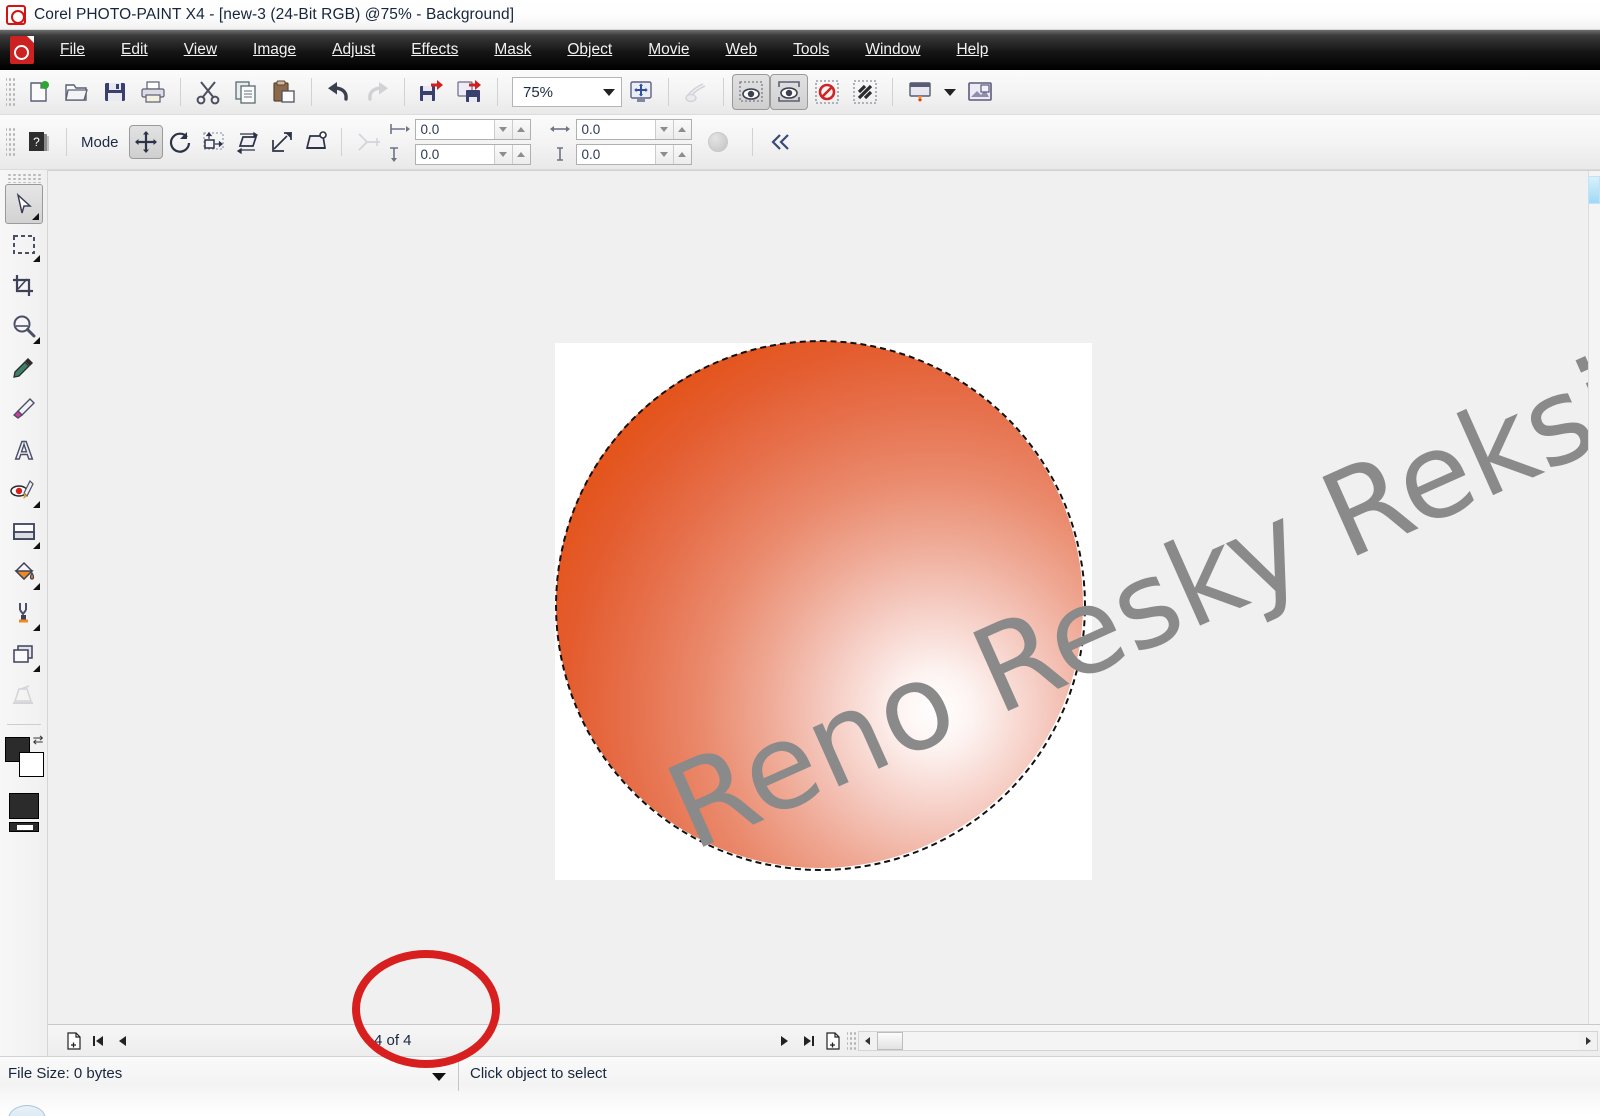 This screenshot has width=1600, height=1116. Describe the element at coordinates (353, 50) in the screenshot. I see `menu-item-adjust: Adjust` at that location.